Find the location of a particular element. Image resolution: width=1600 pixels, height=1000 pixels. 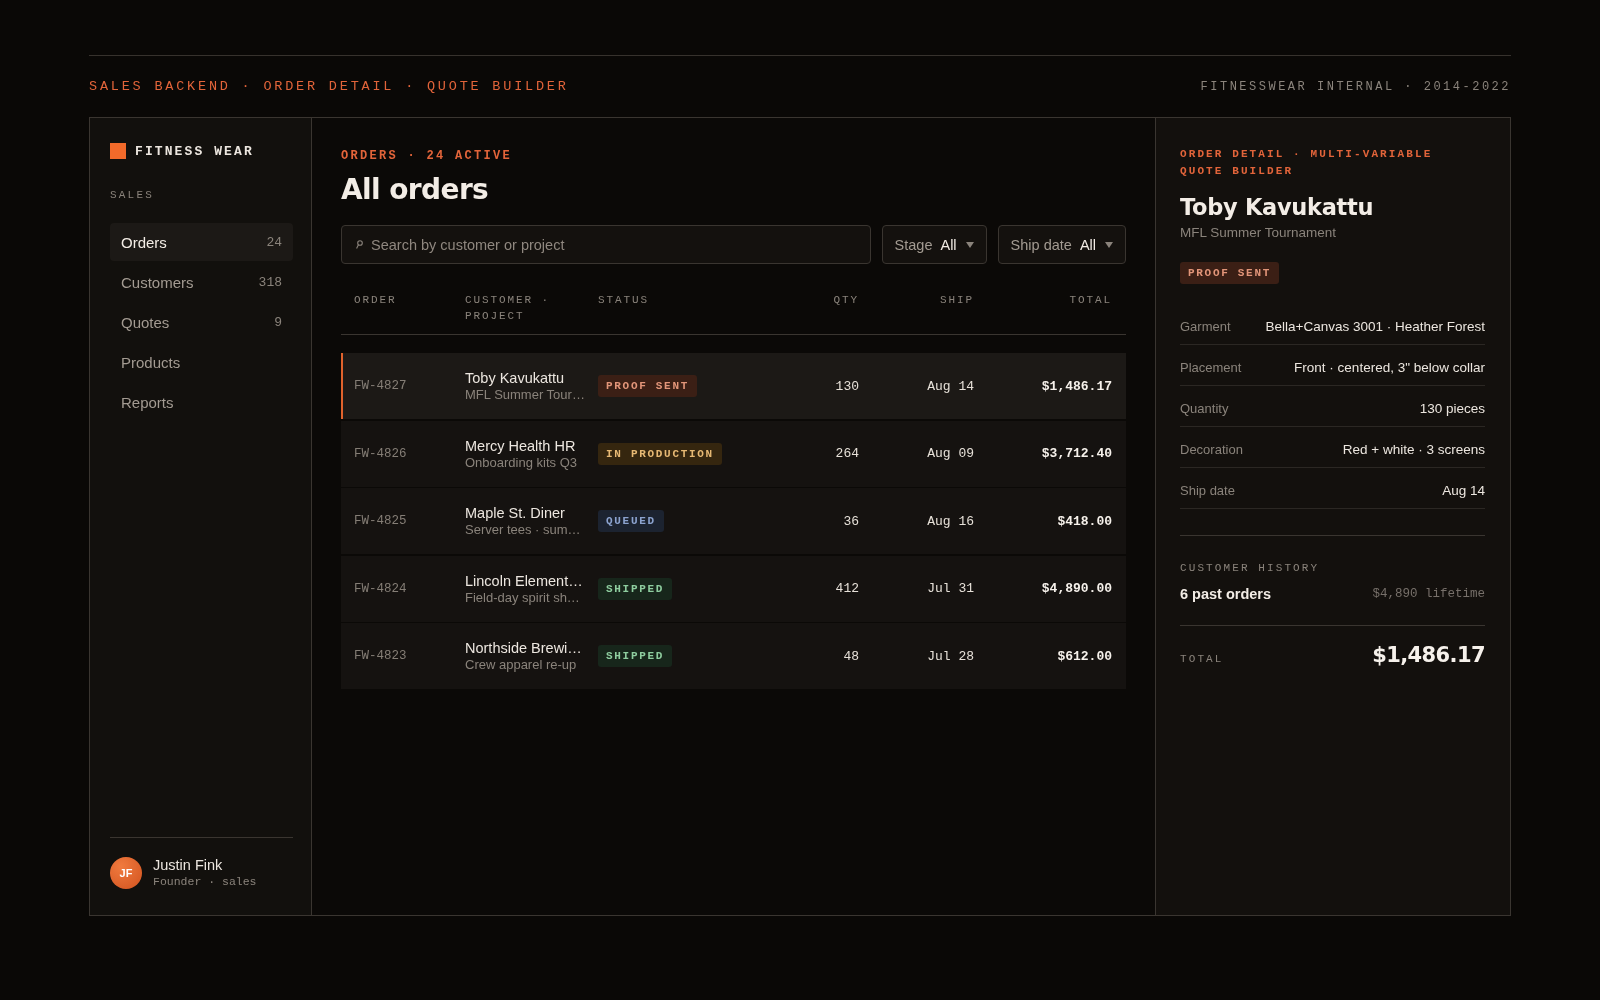

field-value: Aug 14 is located at coordinates (1463, 490).